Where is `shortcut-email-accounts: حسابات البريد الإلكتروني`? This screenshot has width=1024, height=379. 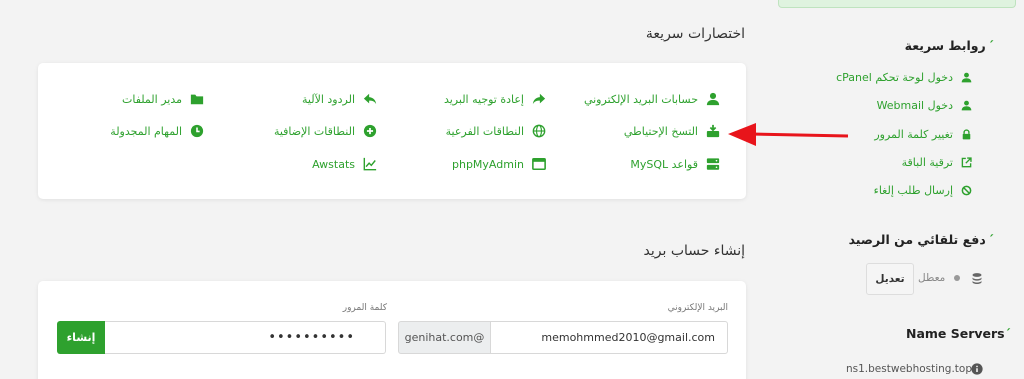 shortcut-email-accounts: حسابات البريد الإلكتروني is located at coordinates (652, 99).